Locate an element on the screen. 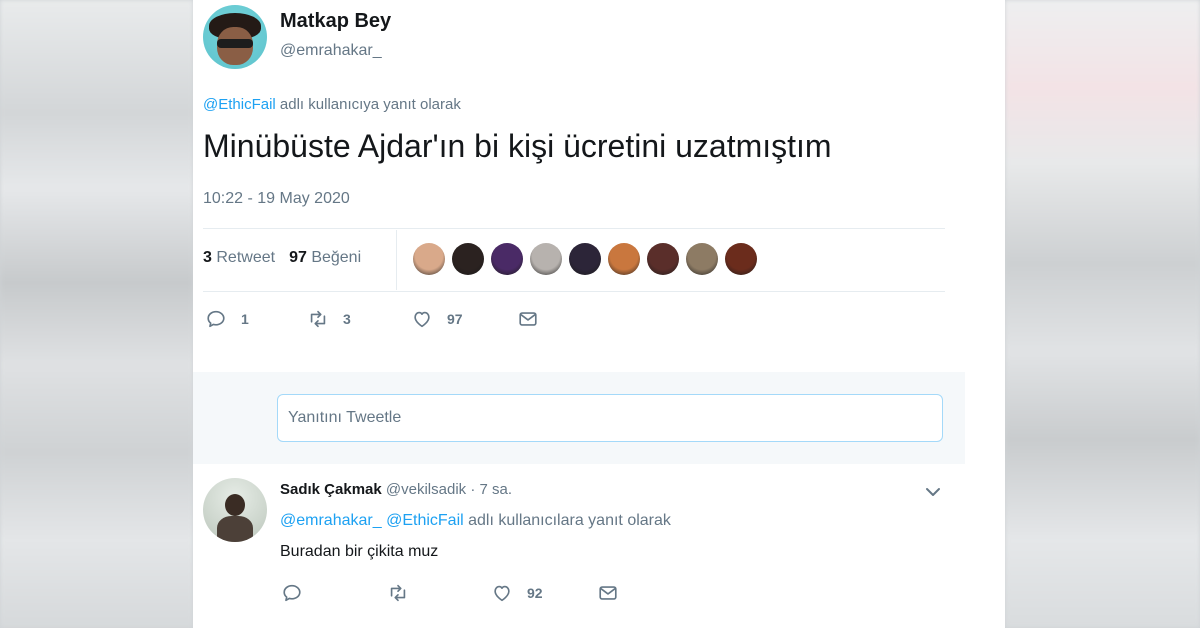 This screenshot has width=1200, height=628. tweet-actions: 1 3 97 is located at coordinates (372, 319).